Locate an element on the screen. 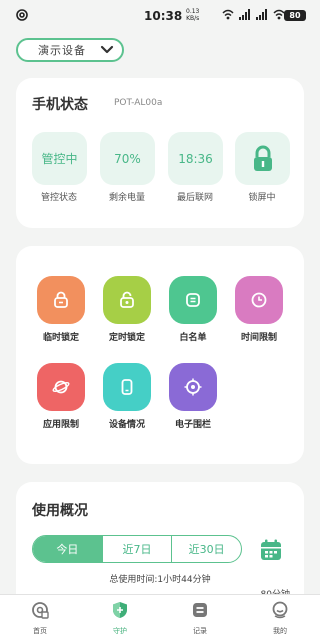 The image size is (320, 641). nav-guard: 守护 is located at coordinates (120, 618).